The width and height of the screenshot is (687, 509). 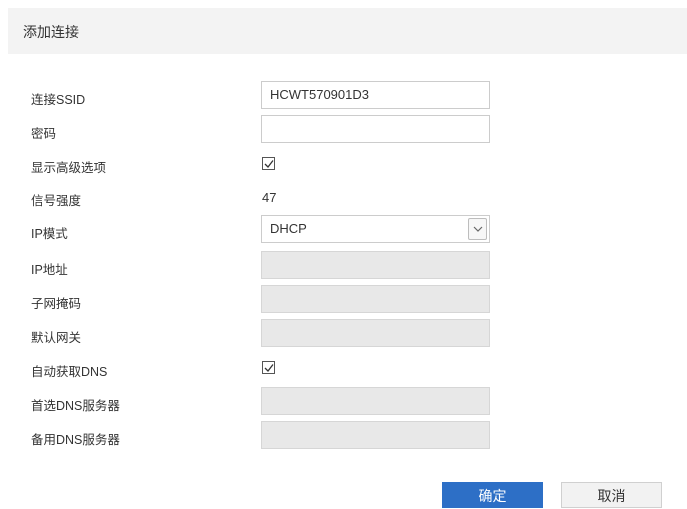 I want to click on password-row: 密码, so click(x=343, y=130).